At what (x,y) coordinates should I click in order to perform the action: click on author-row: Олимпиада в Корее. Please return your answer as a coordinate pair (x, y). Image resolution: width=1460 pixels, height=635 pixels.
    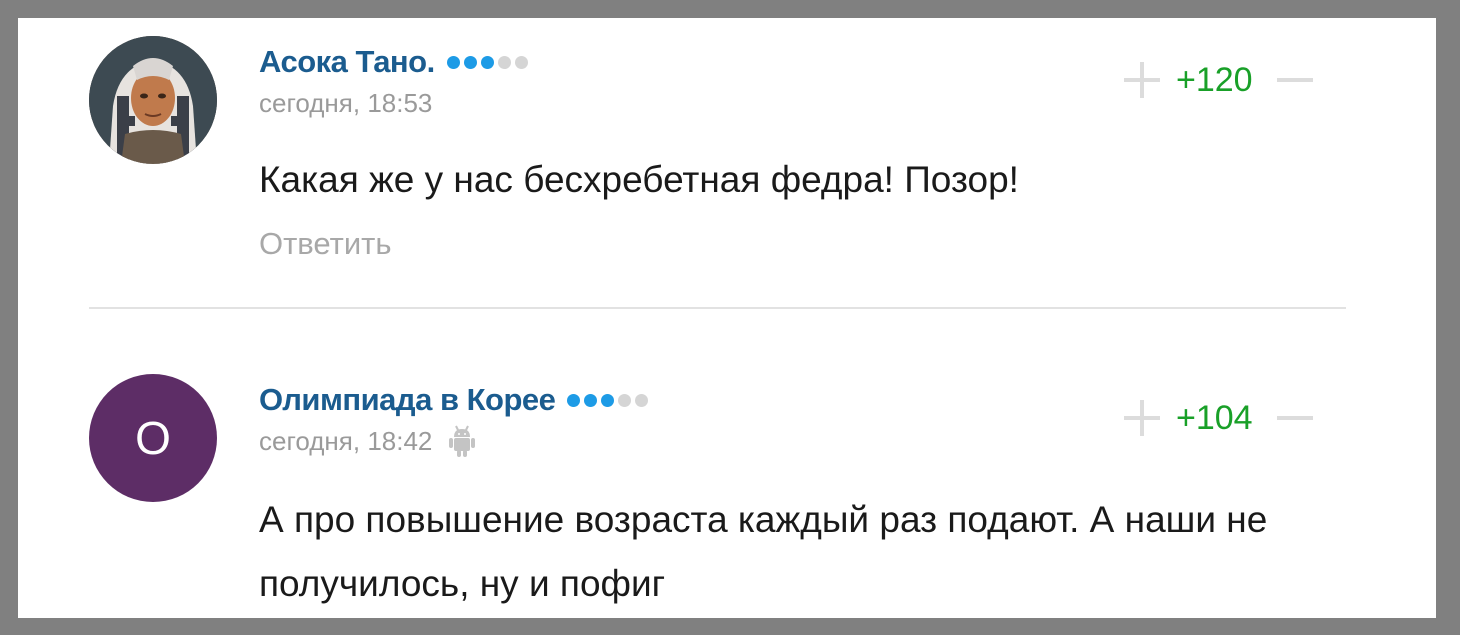
    Looking at the image, I should click on (455, 400).